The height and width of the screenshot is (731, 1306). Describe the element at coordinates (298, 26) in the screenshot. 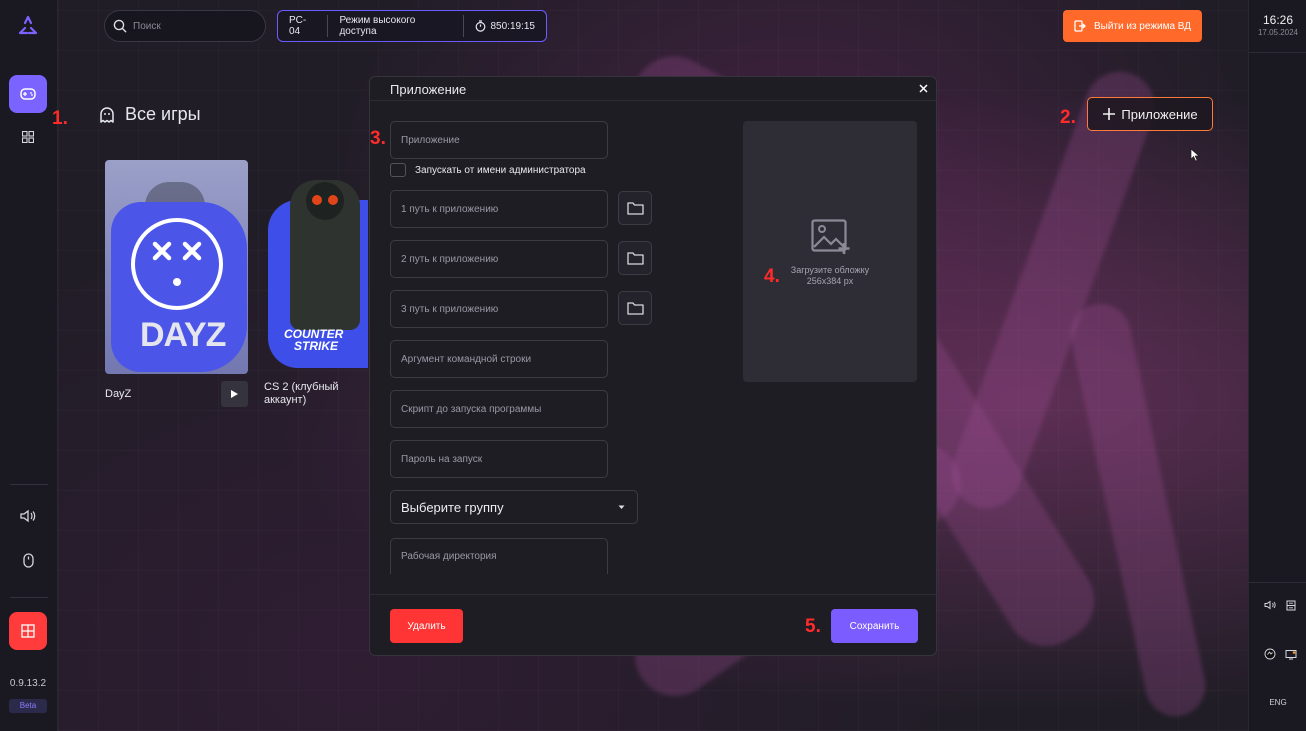

I see `pc-name: PC-04` at that location.